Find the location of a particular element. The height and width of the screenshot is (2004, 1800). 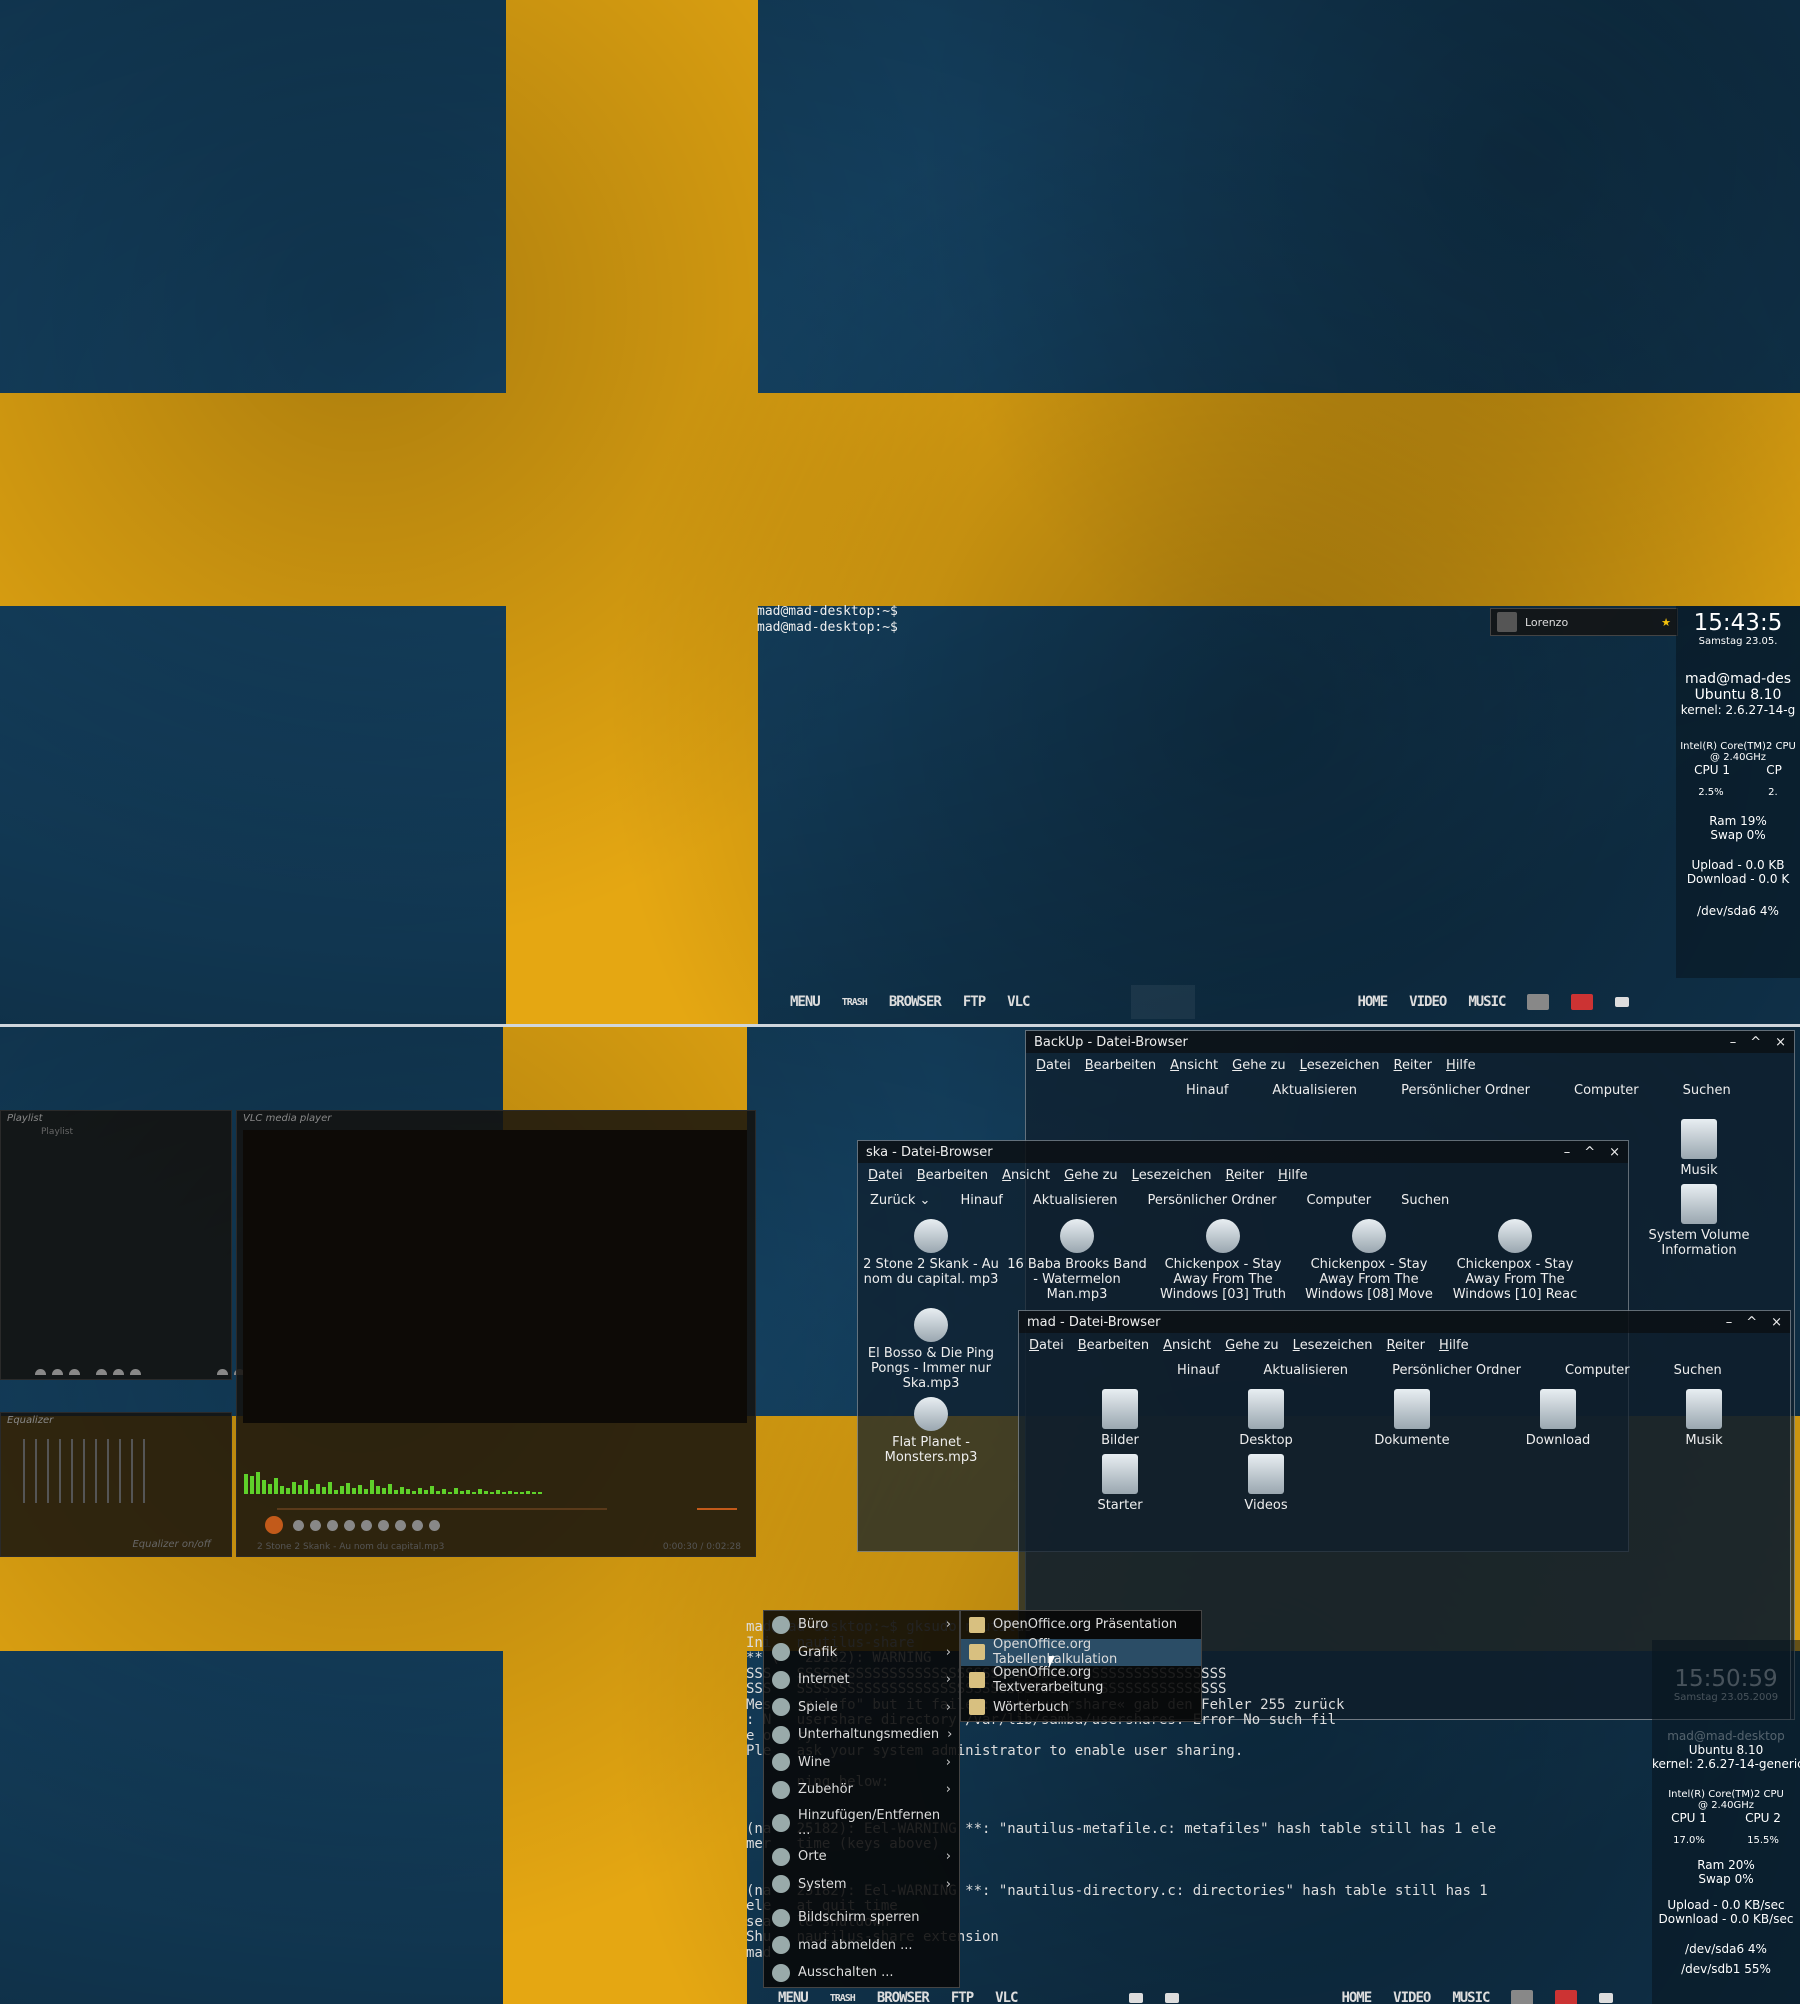

folder-item: Starter is located at coordinates (1120, 1483).